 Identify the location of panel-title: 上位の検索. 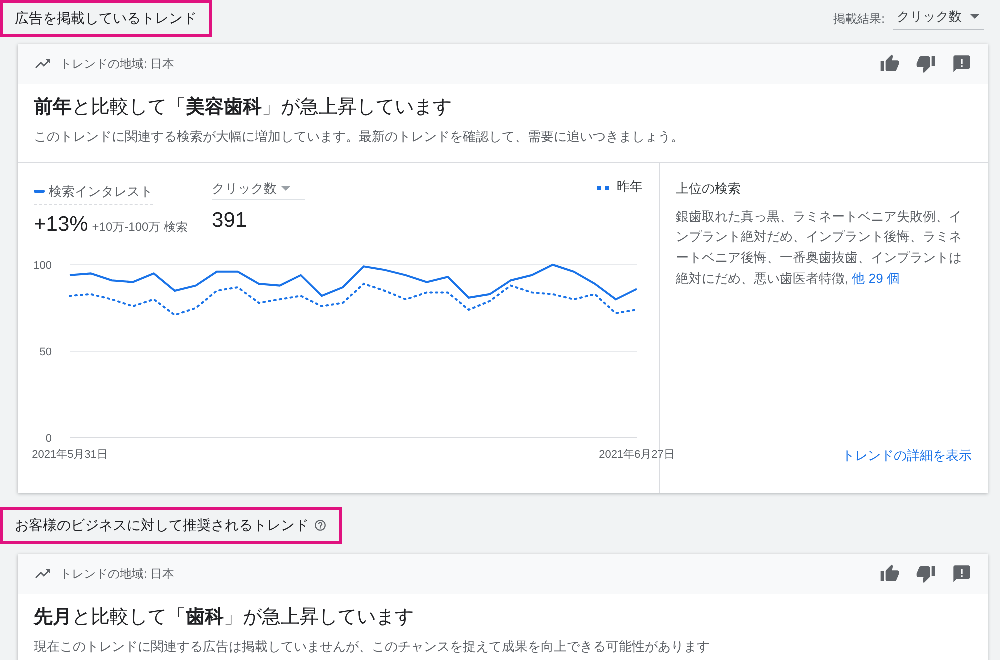
(709, 189).